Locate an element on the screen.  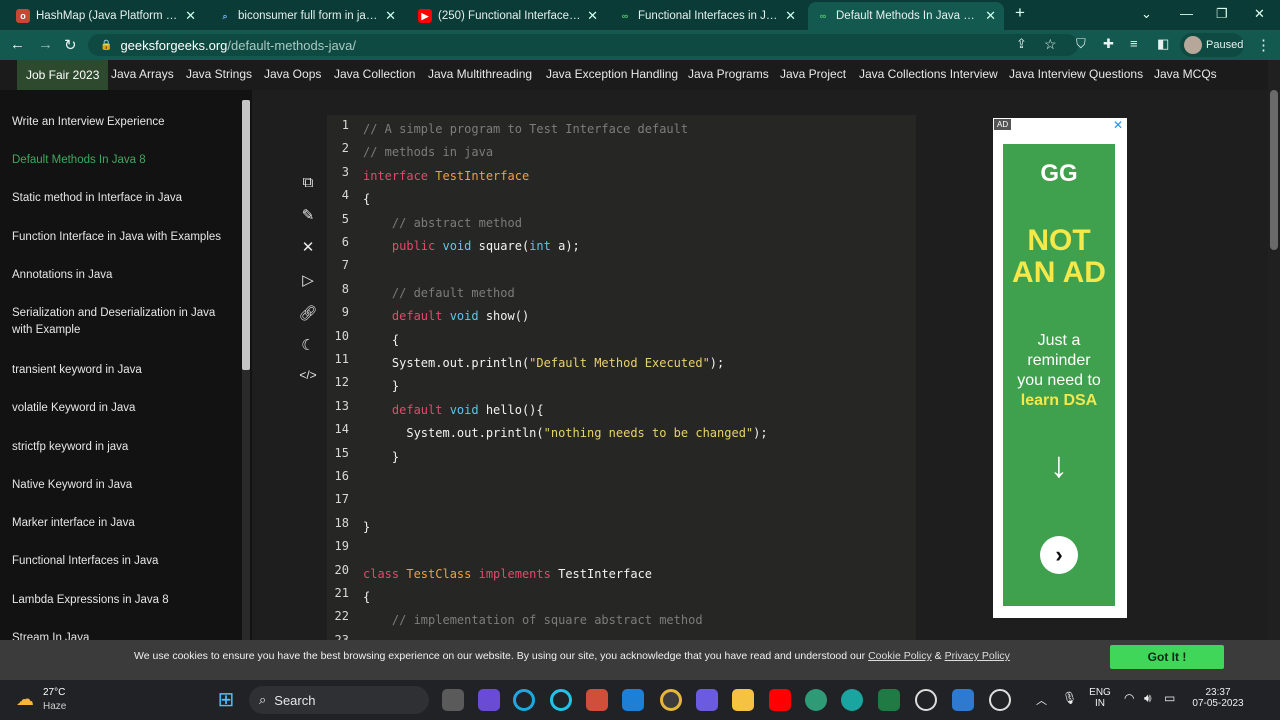
app-icon is located at coordinates (707, 700).